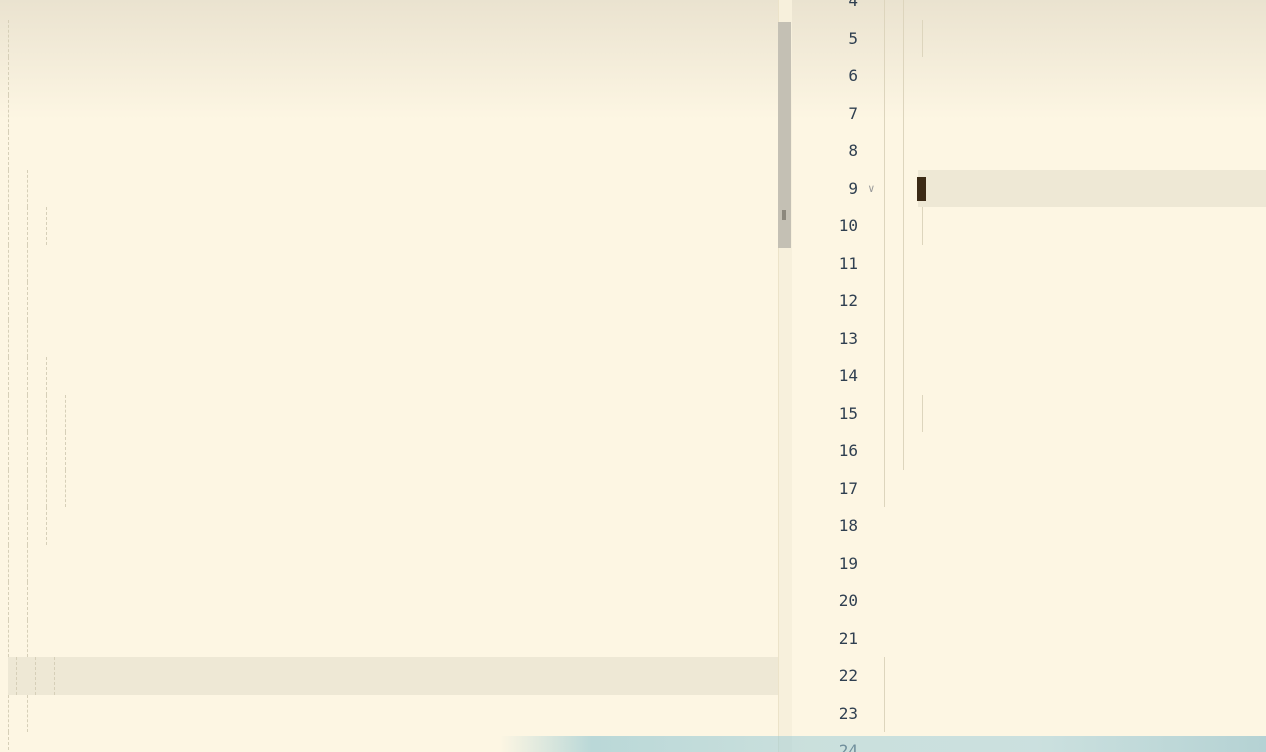 The image size is (1266, 752). I want to click on code-line: 12, so click(1029, 301).